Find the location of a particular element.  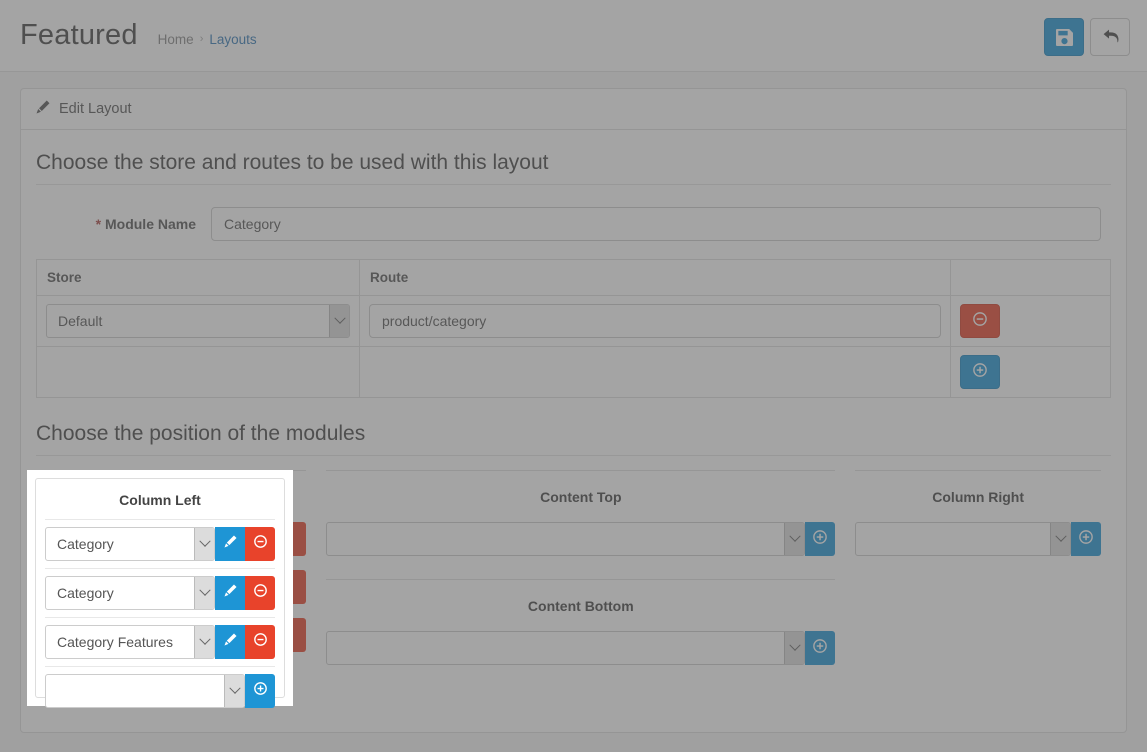

store-select-value: Default is located at coordinates (80, 321).